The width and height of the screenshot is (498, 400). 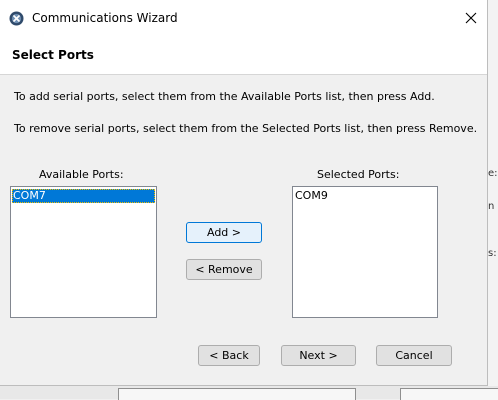 I want to click on selected-ports-list: COM9, so click(x=365, y=252).